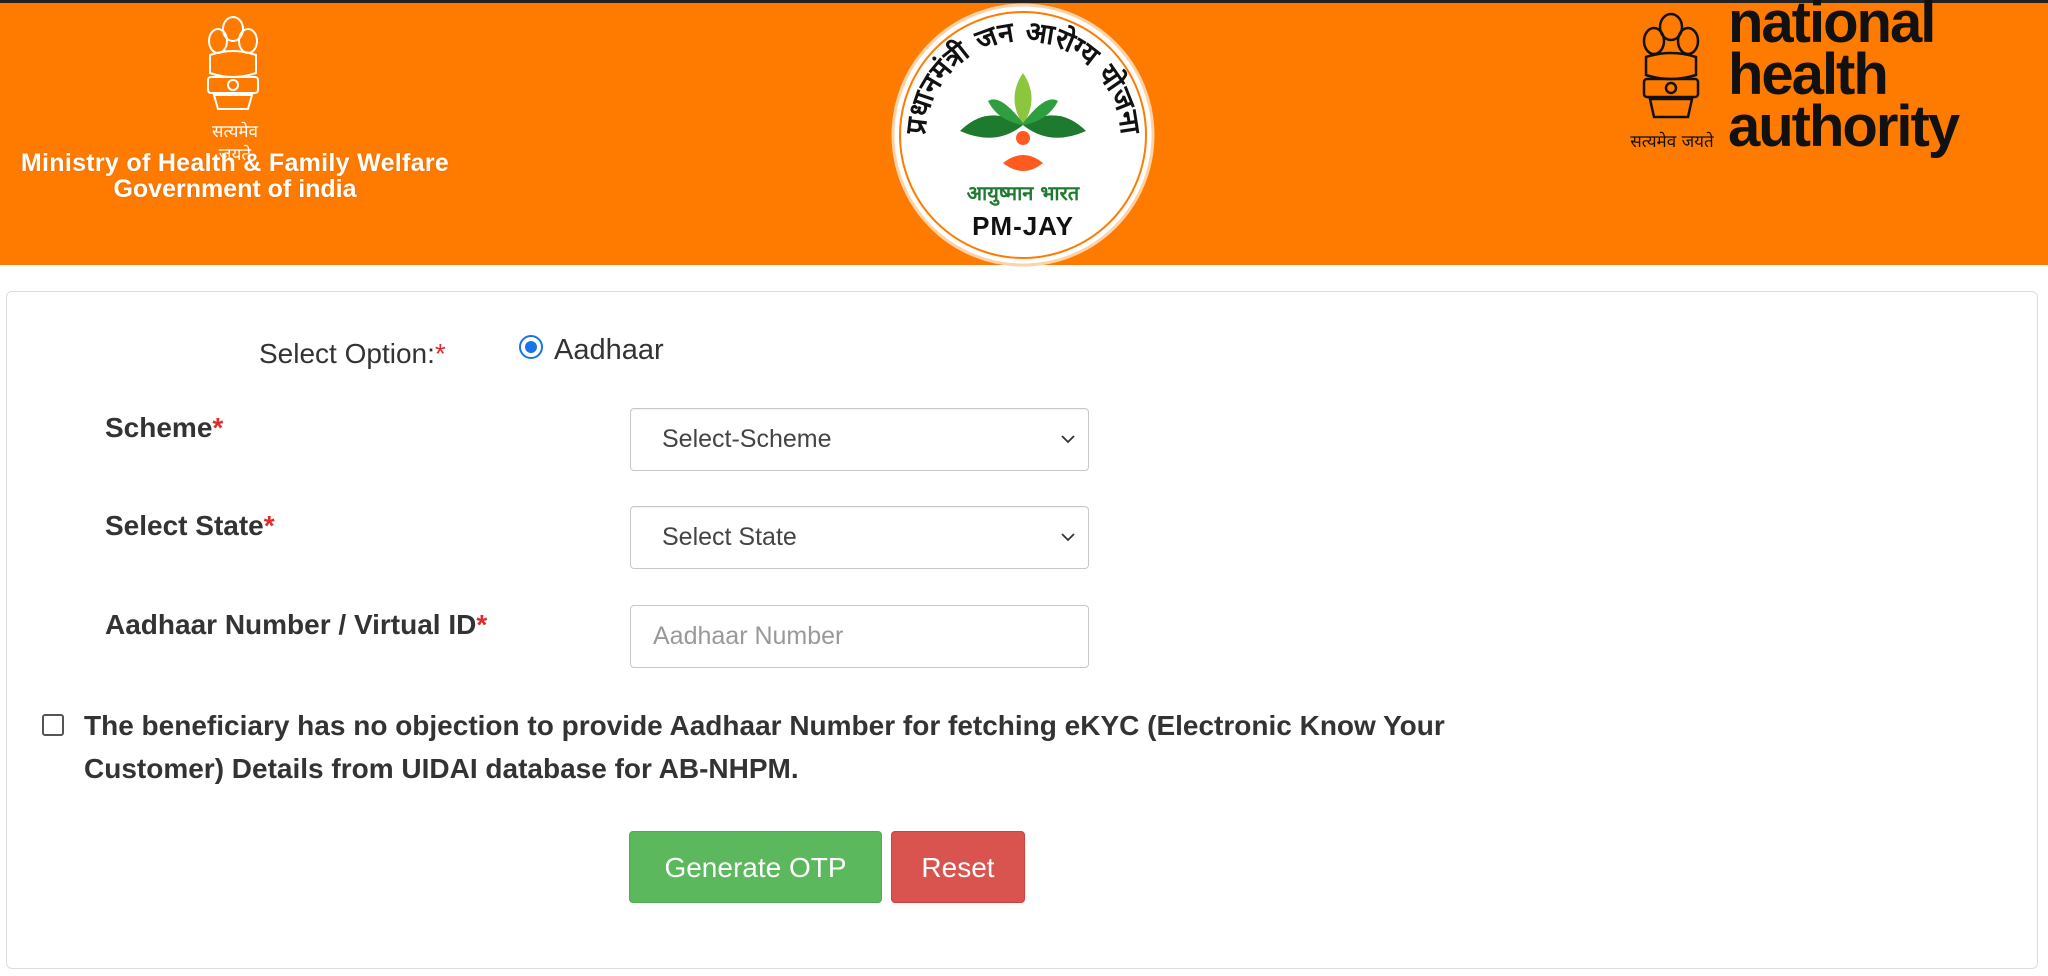  I want to click on government-name: Government of india, so click(235, 189).